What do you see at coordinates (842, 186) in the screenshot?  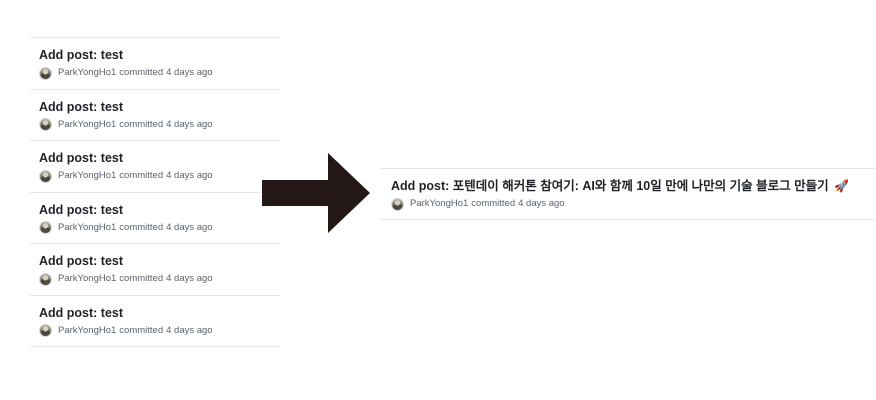 I see `rocket-icon: 🚀` at bounding box center [842, 186].